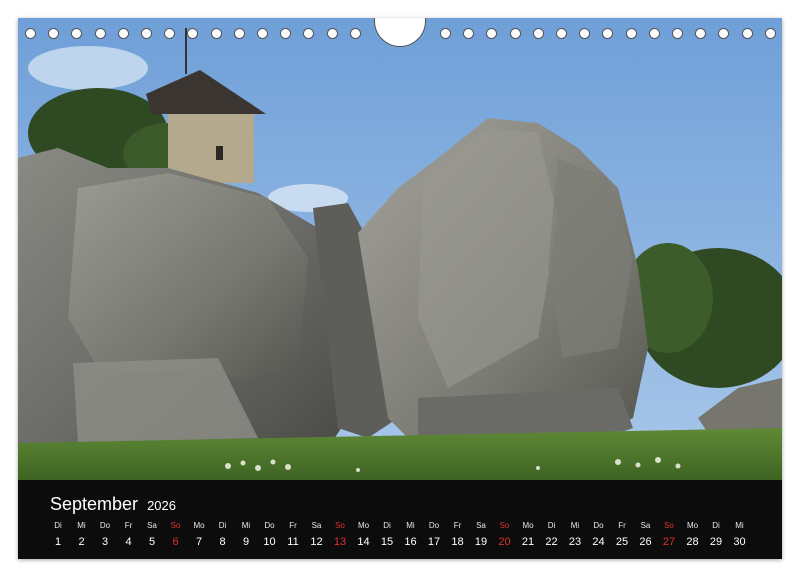 This screenshot has width=800, height=577. Describe the element at coordinates (340, 542) in the screenshot. I see `day-number: 13` at that location.